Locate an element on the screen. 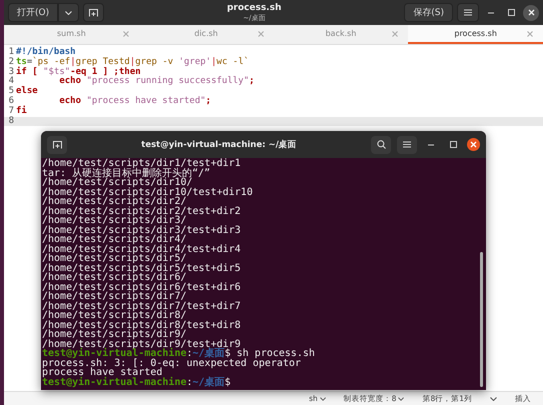 This screenshot has height=405, width=543. terminal-output-line: /home/test/scripts/dir7/ is located at coordinates (114, 297).